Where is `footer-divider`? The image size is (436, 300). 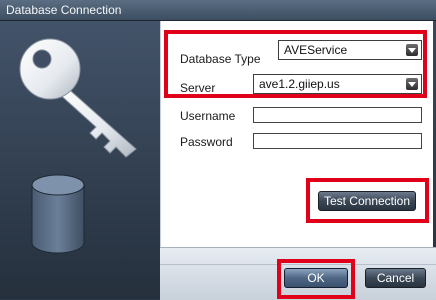
footer-divider is located at coordinates (298, 264).